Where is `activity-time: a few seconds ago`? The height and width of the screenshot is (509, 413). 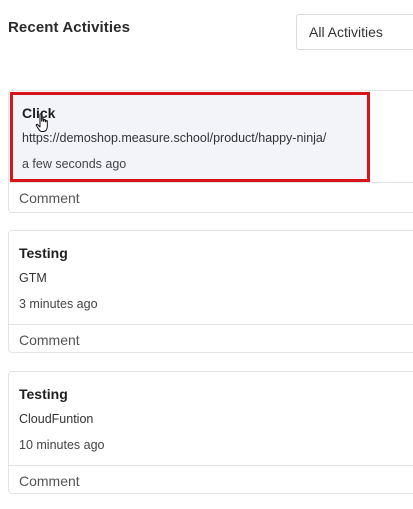 activity-time: a few seconds ago is located at coordinates (74, 164).